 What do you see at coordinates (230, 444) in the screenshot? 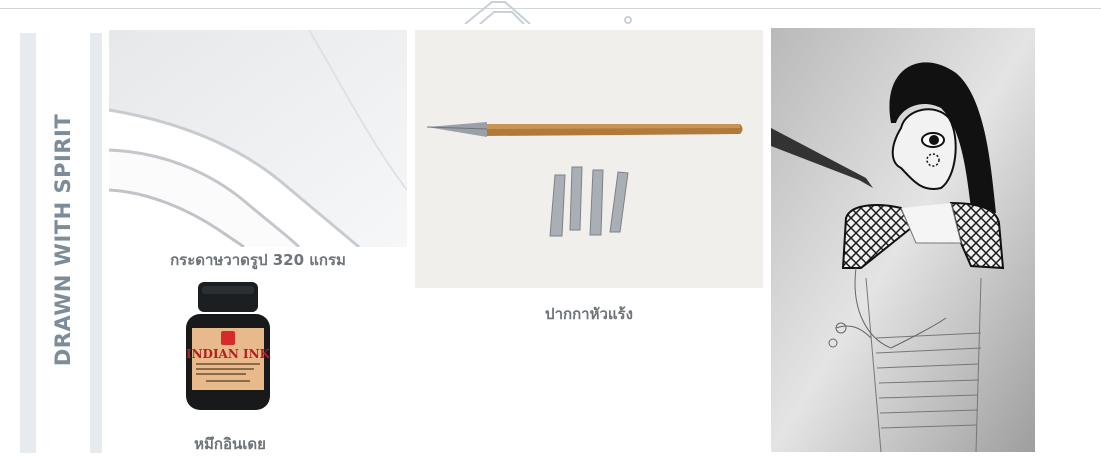
I see `indian-ink-caption: หมึกอินเดย` at bounding box center [230, 444].